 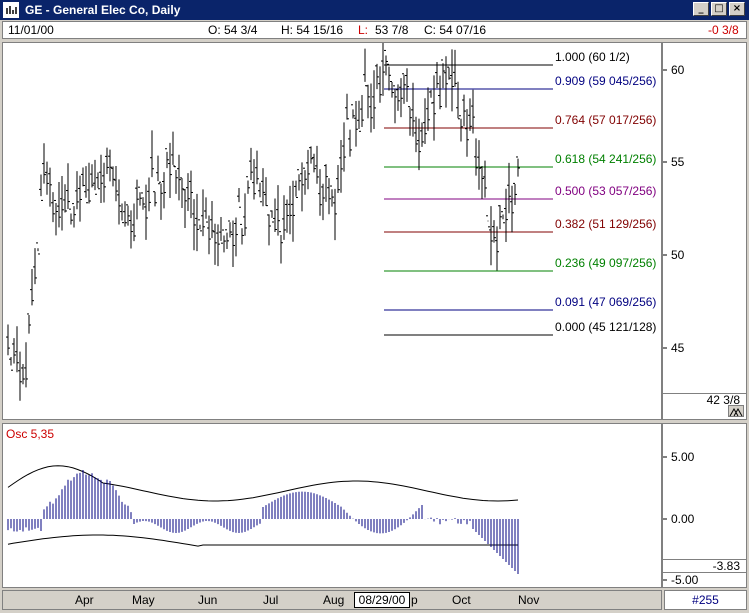 I want to click on close-button: ×, so click(x=737, y=9).